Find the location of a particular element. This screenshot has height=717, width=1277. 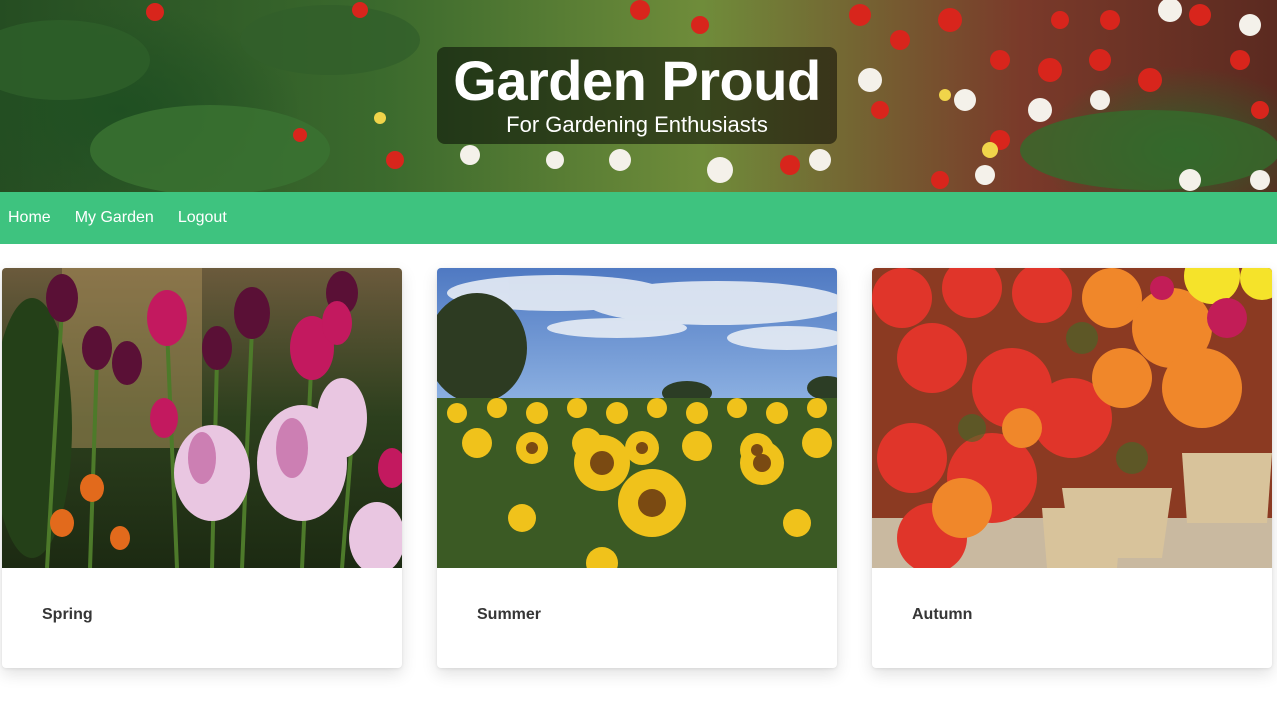

site-title: Garden Proud is located at coordinates (637, 80).